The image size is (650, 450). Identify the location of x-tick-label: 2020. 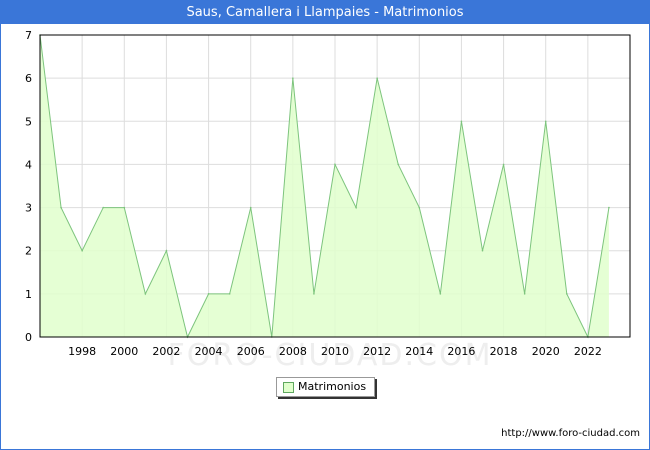
(546, 351).